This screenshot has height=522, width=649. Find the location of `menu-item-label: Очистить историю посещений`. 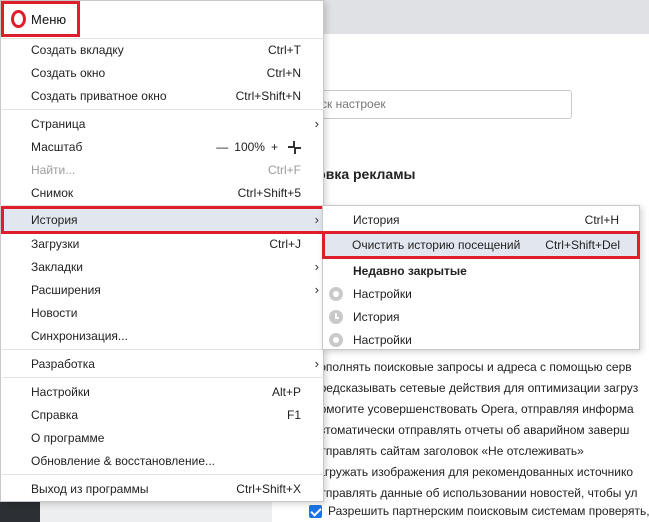

menu-item-label: Очистить историю посещений is located at coordinates (436, 245).